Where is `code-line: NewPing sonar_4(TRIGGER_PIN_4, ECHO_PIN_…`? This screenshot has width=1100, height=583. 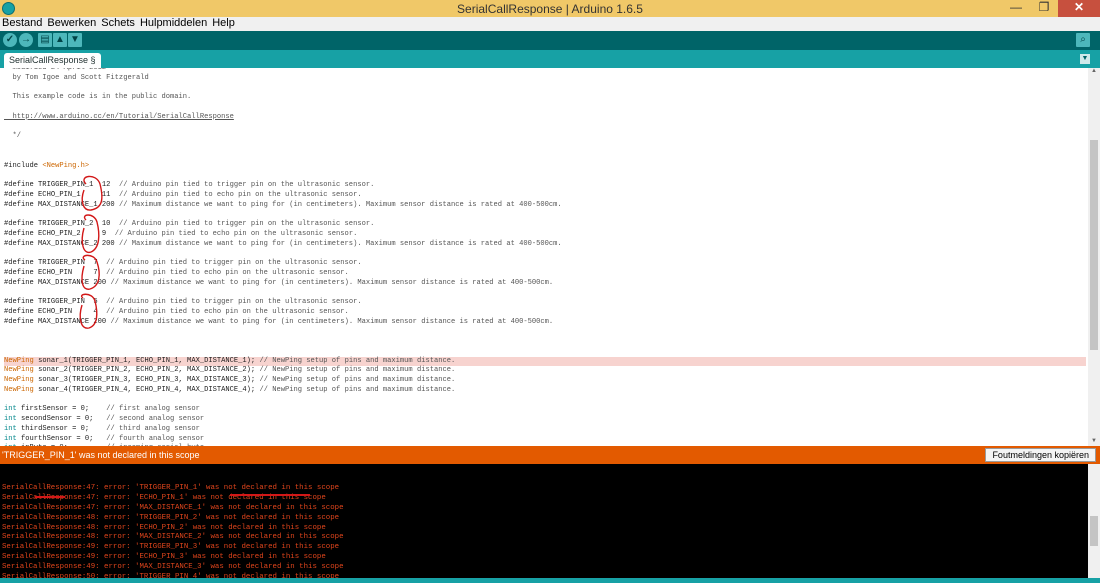 code-line: NewPing sonar_4(TRIGGER_PIN_4, ECHO_PIN_… is located at coordinates (545, 391).